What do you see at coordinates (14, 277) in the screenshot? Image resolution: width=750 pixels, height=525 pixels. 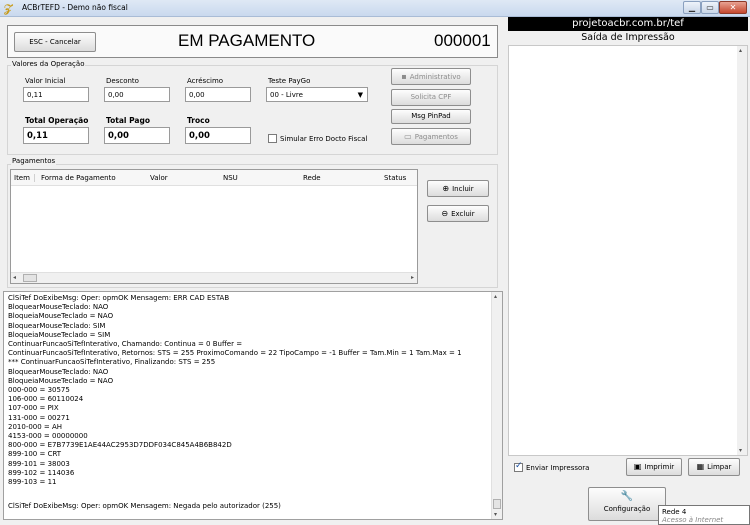 I see `scroll-left-icon: ◂` at bounding box center [14, 277].